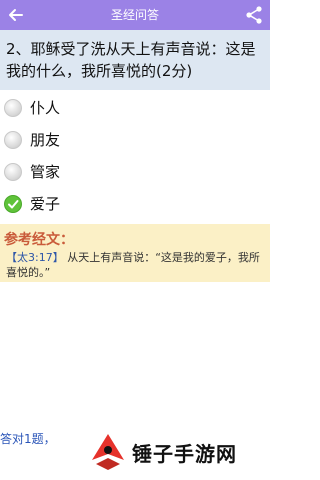 The image size is (320, 480). What do you see at coordinates (45, 108) in the screenshot?
I see `option-label: 仆人` at bounding box center [45, 108].